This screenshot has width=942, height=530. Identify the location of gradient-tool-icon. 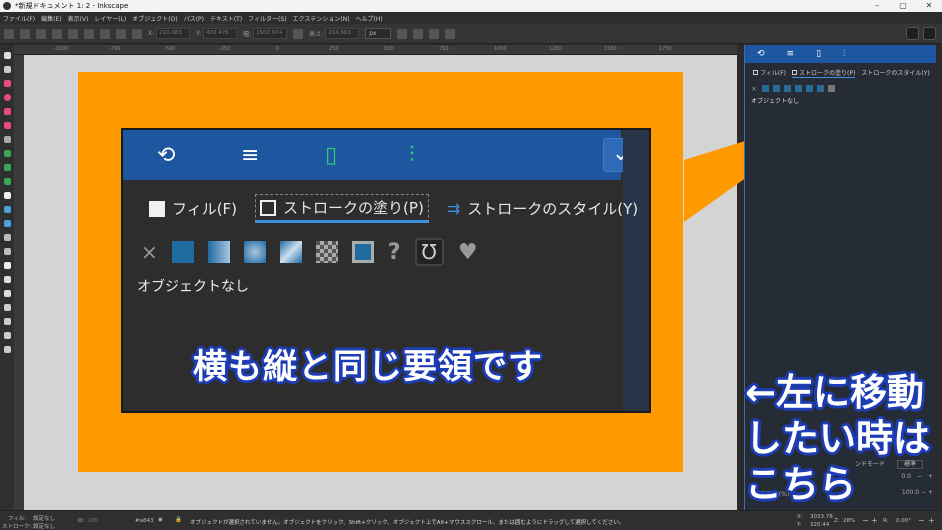
(7, 209).